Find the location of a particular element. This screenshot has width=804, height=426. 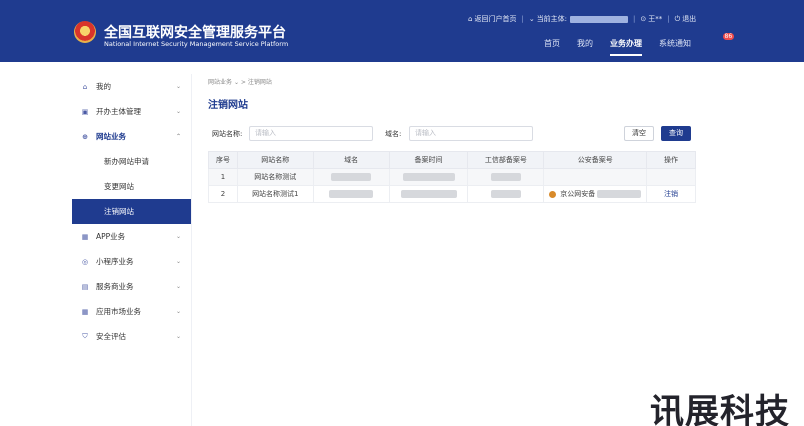

site-name-input is located at coordinates (311, 133).